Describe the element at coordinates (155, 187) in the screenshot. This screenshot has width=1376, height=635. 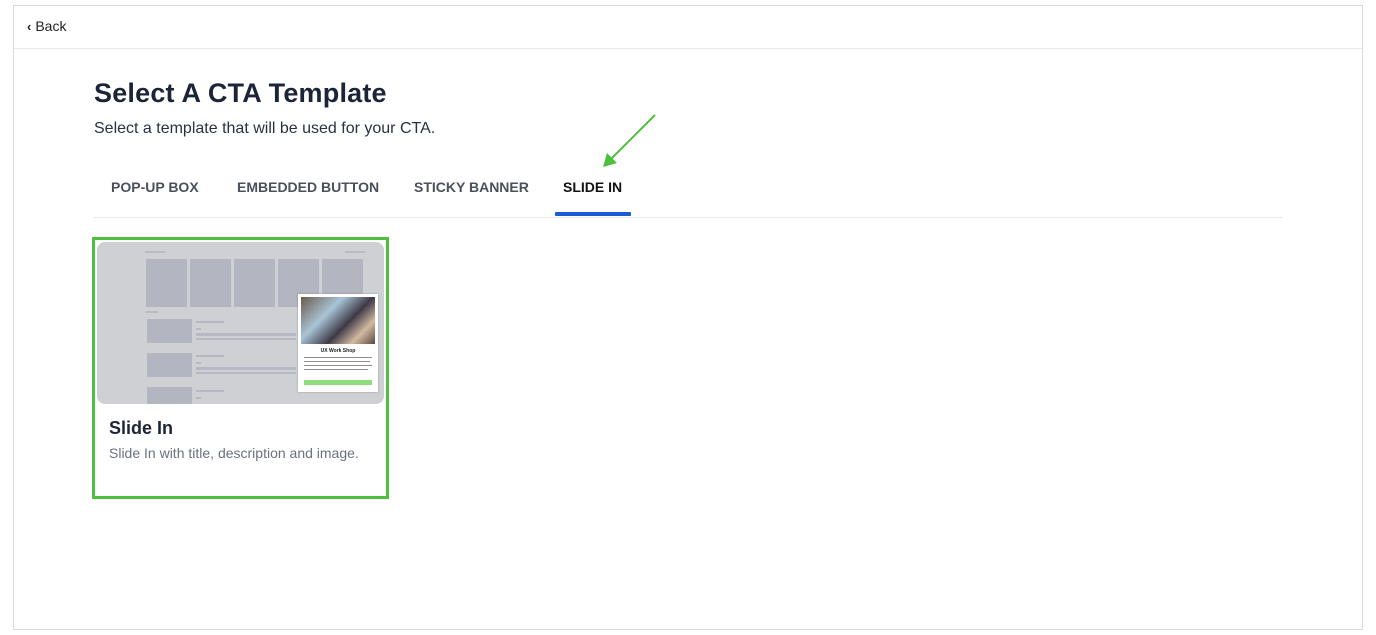
I see `tab-pop-up-box: POP-UP BOX` at that location.